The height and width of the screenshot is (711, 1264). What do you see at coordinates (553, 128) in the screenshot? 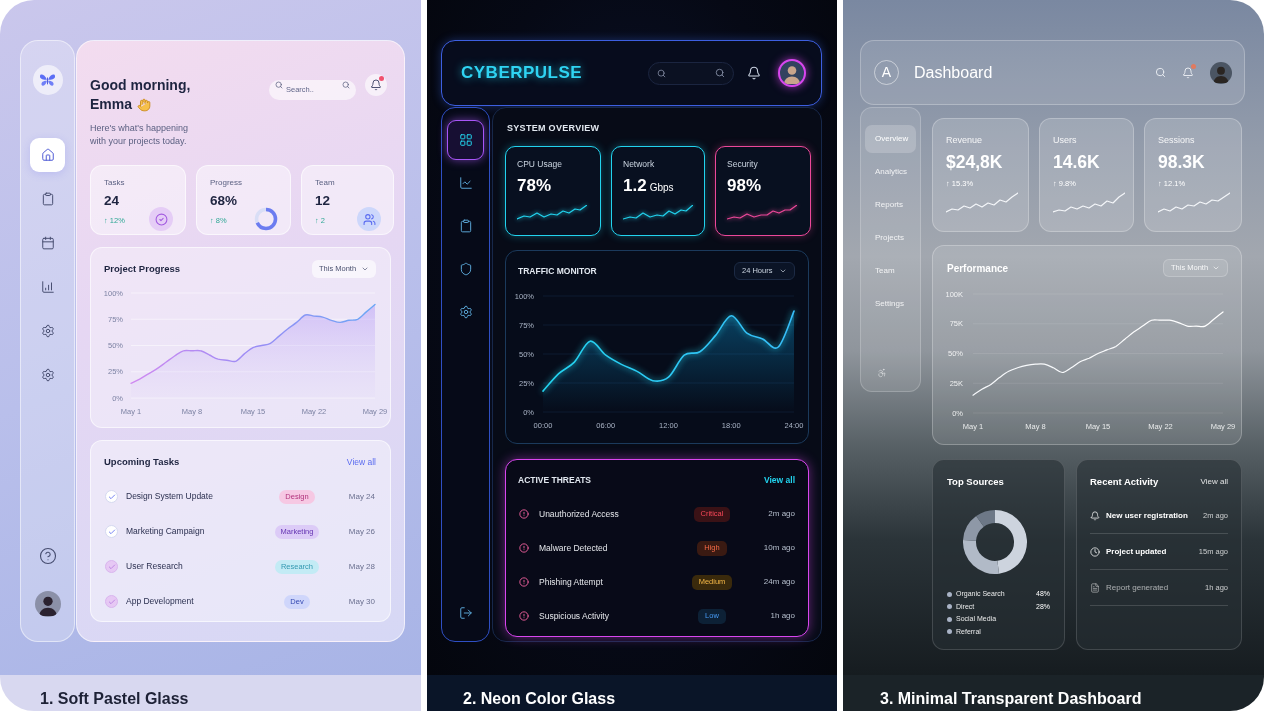
I see `section-title: SYSTEM OVERVIEW` at bounding box center [553, 128].